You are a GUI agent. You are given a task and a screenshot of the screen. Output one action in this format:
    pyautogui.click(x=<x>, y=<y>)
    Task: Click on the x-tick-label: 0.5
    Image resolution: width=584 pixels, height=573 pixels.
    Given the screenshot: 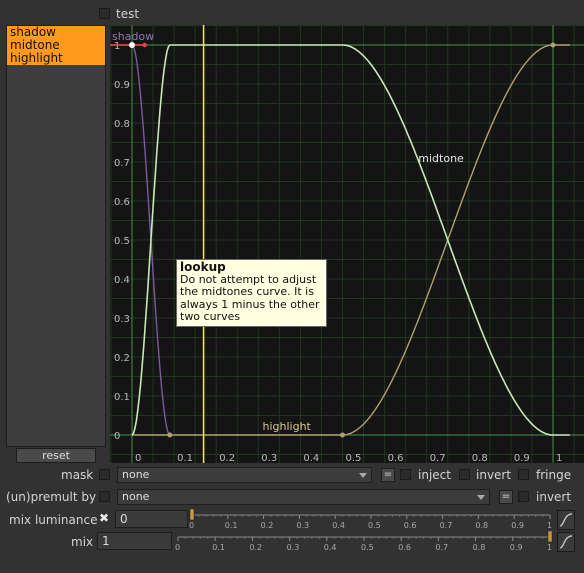 What is the action you would take?
    pyautogui.click(x=354, y=458)
    